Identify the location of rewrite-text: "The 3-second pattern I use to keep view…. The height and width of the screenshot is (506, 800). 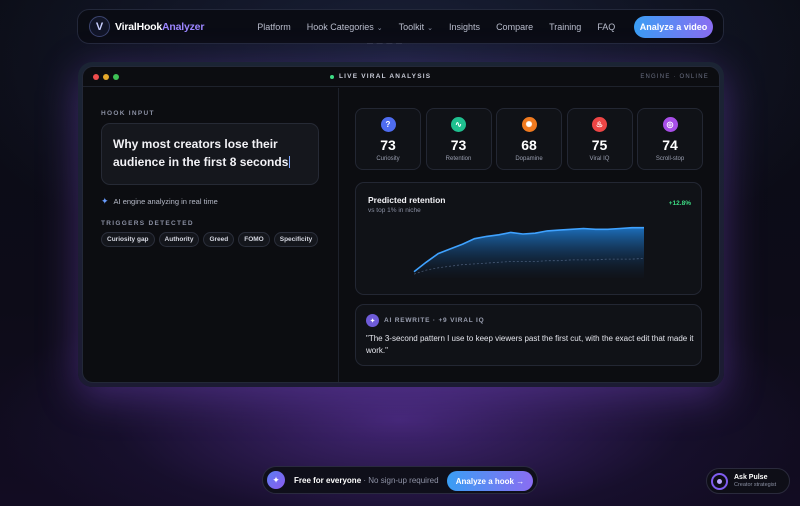
(530, 344).